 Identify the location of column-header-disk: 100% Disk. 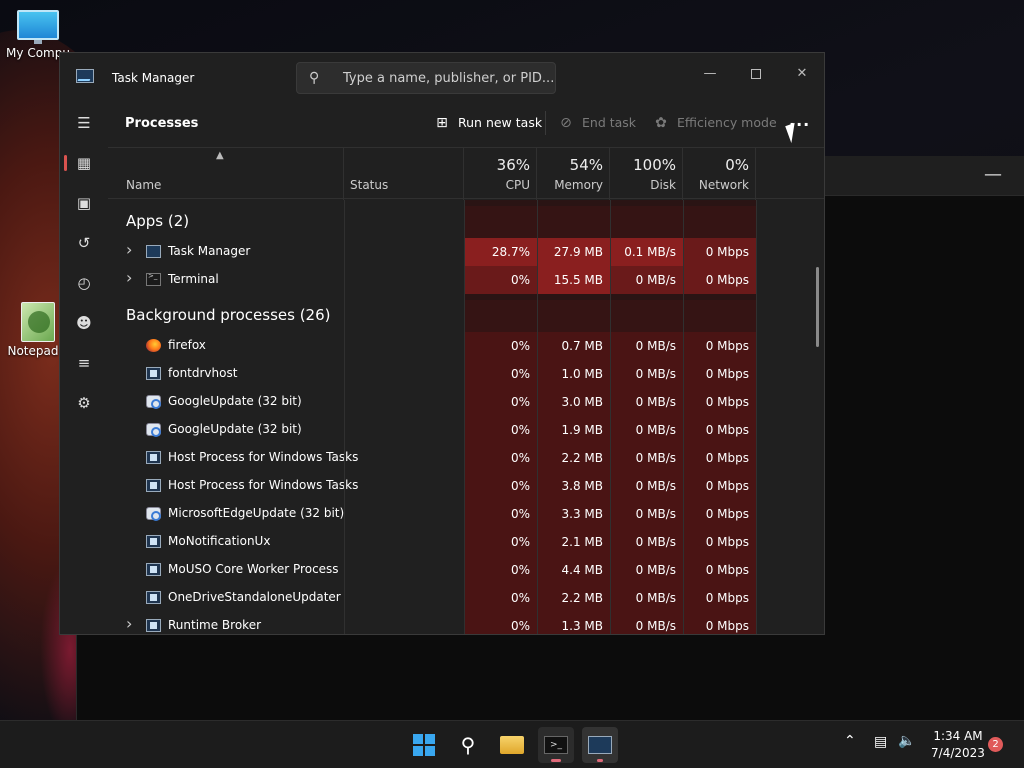
(646, 174).